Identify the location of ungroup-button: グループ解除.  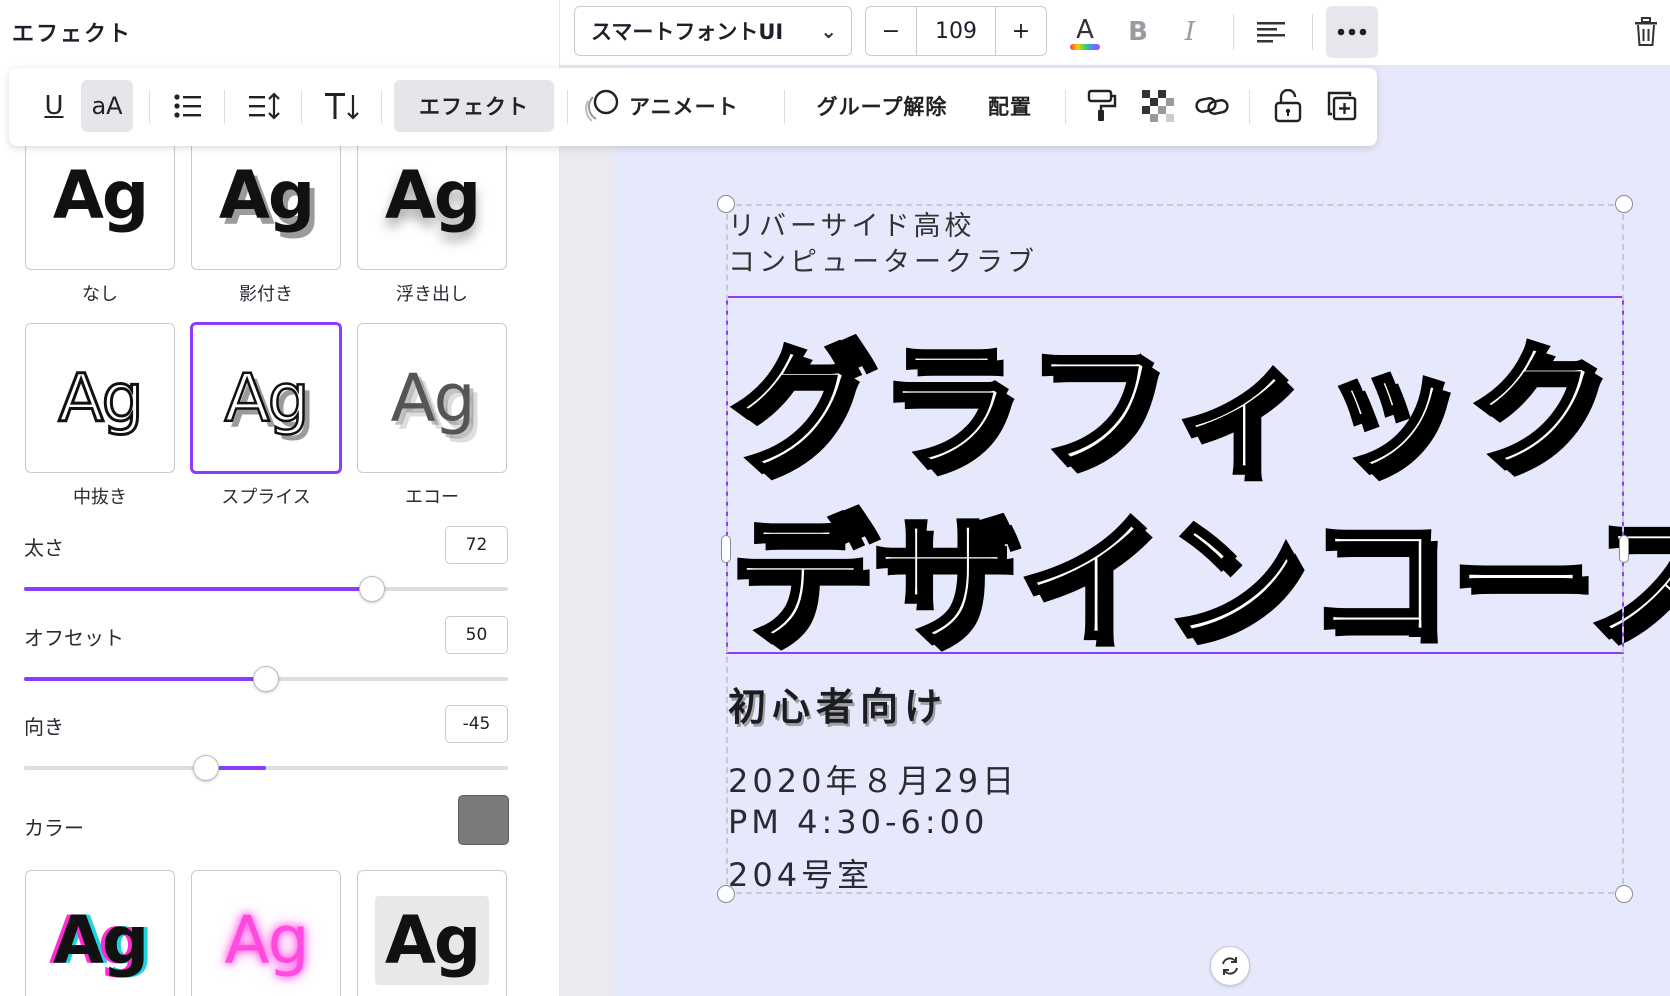
(882, 106).